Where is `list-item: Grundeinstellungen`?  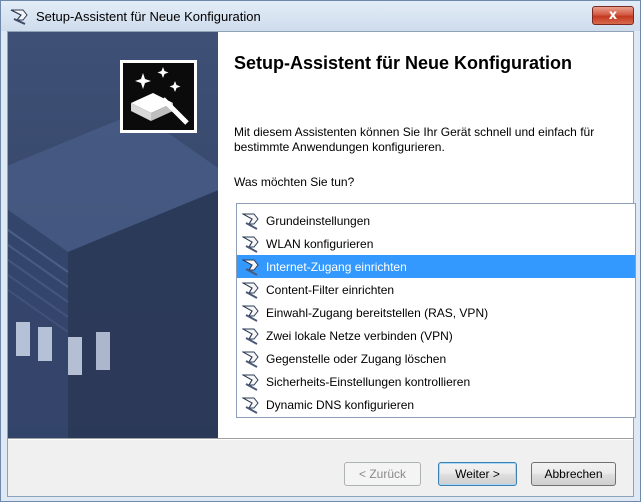
list-item: Grundeinstellungen is located at coordinates (436, 220).